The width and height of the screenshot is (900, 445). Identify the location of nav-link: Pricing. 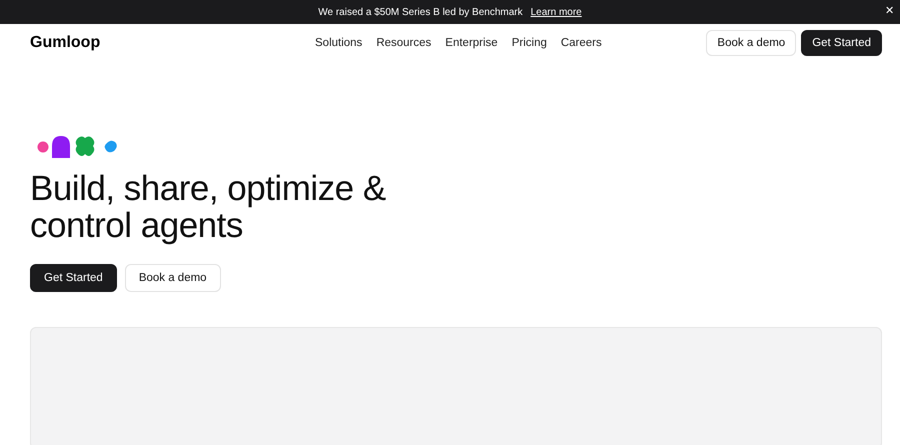
(529, 43).